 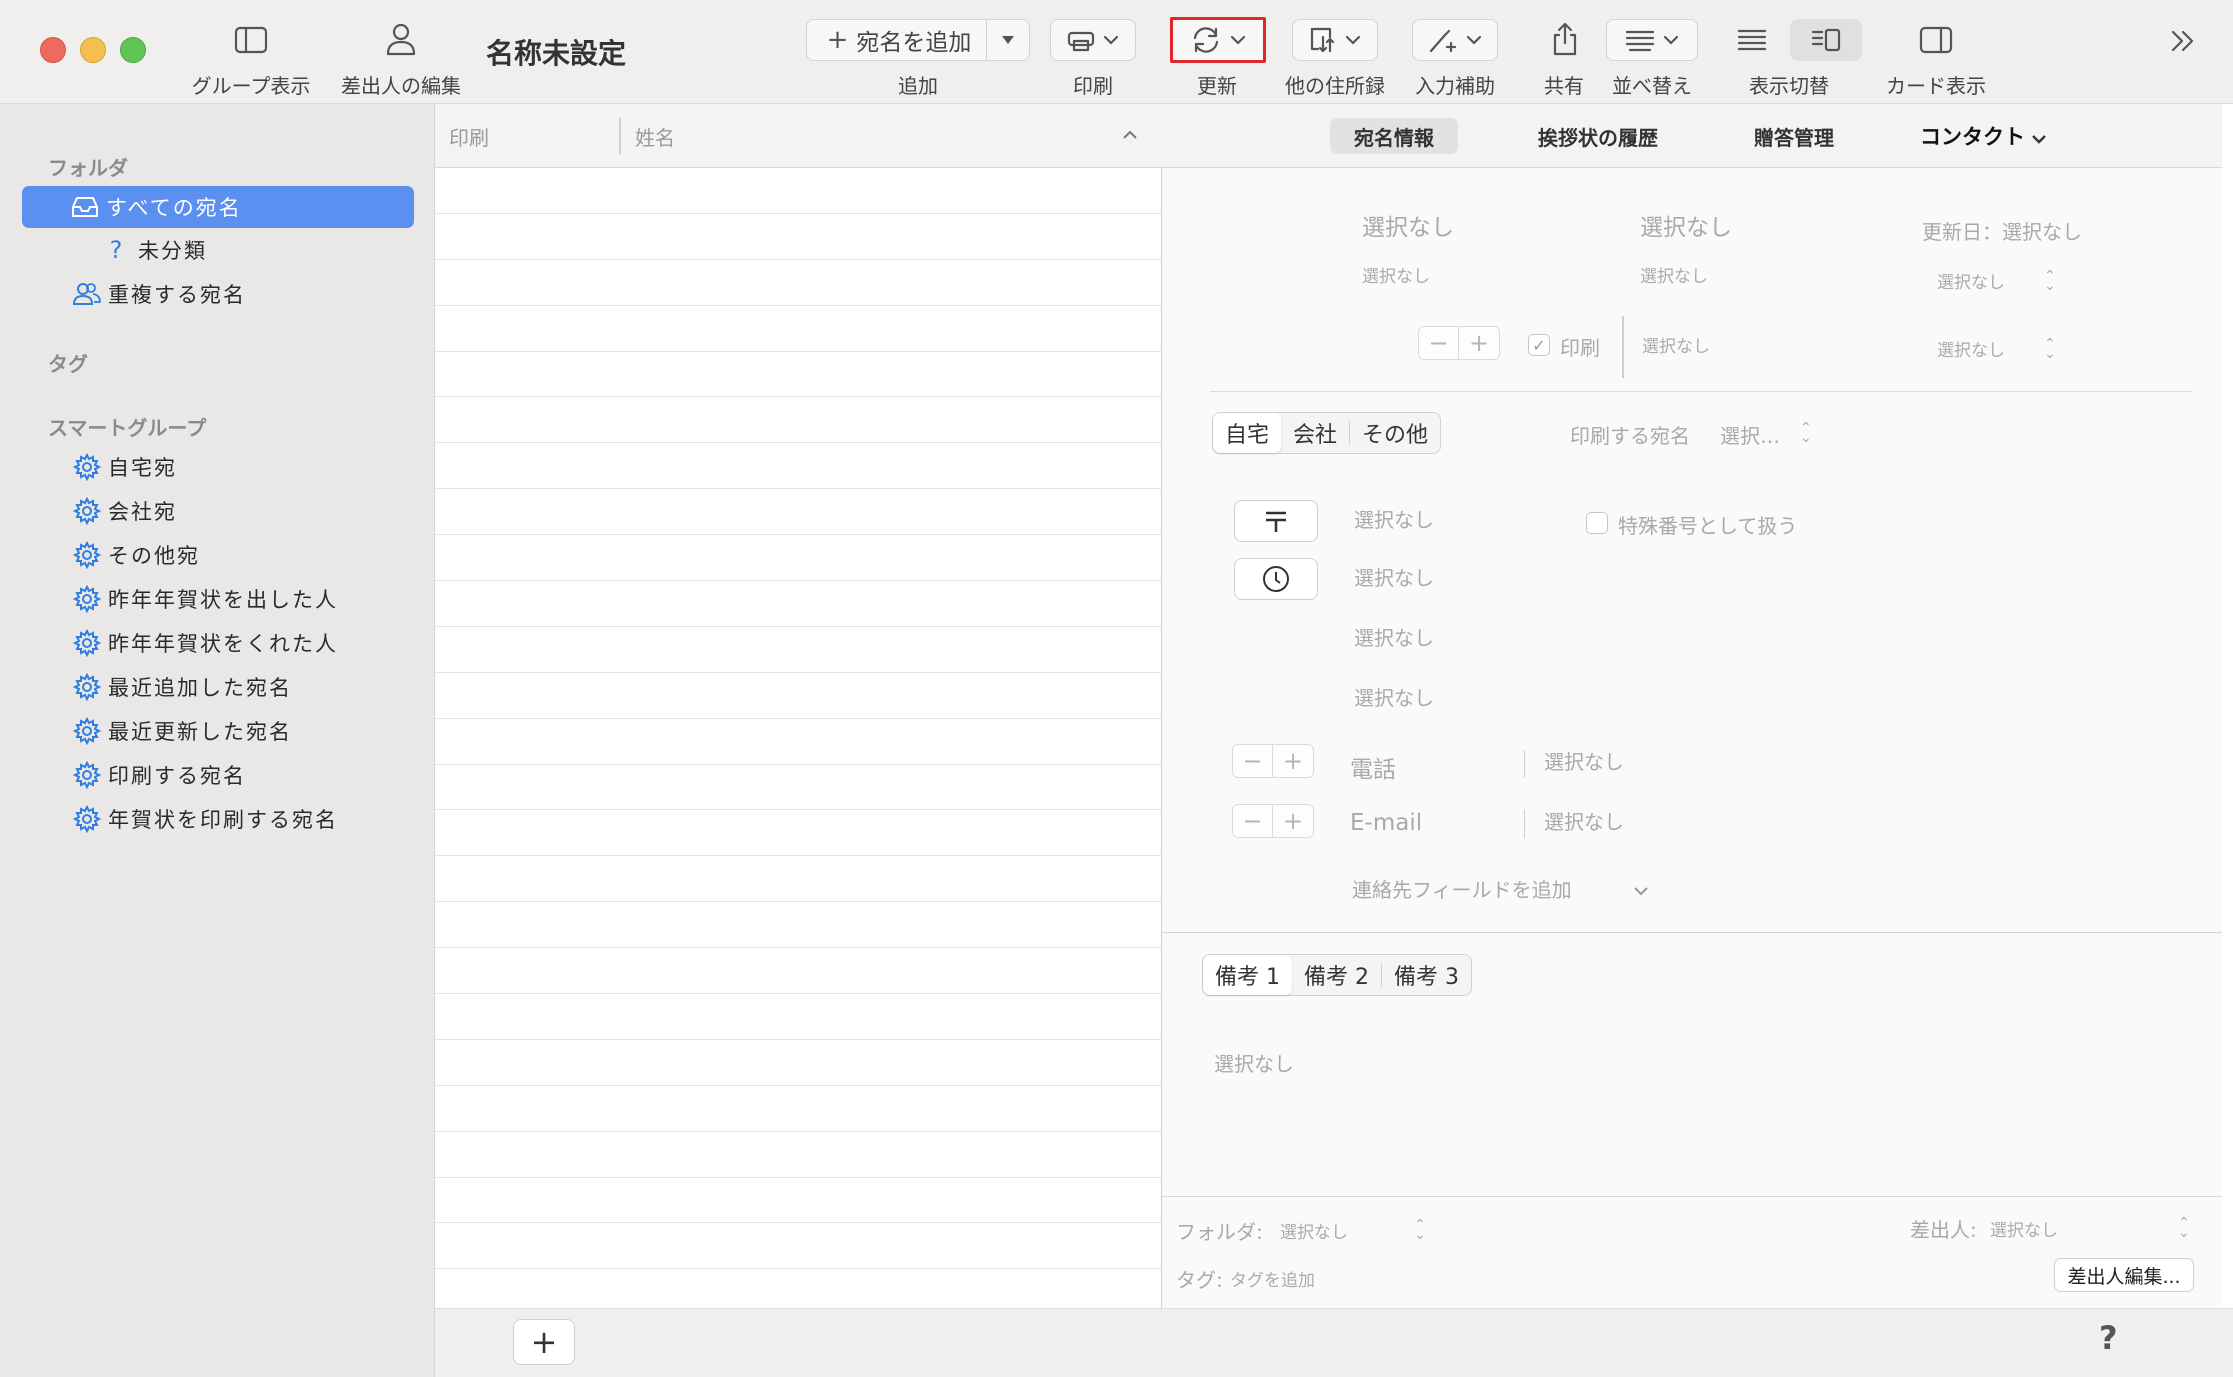 I want to click on sidebar-item-uncategorized: ? 未分類, so click(x=218, y=250).